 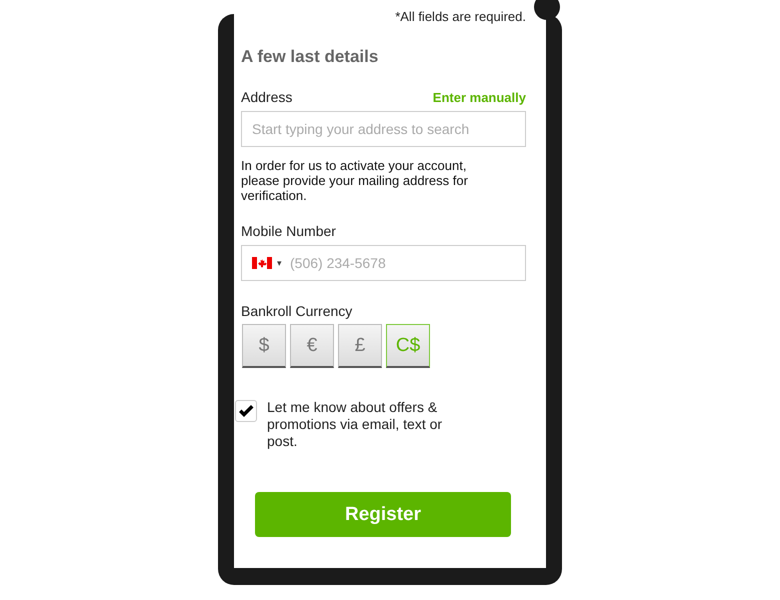 What do you see at coordinates (383, 129) in the screenshot?
I see `address-field: Start typing your address to search` at bounding box center [383, 129].